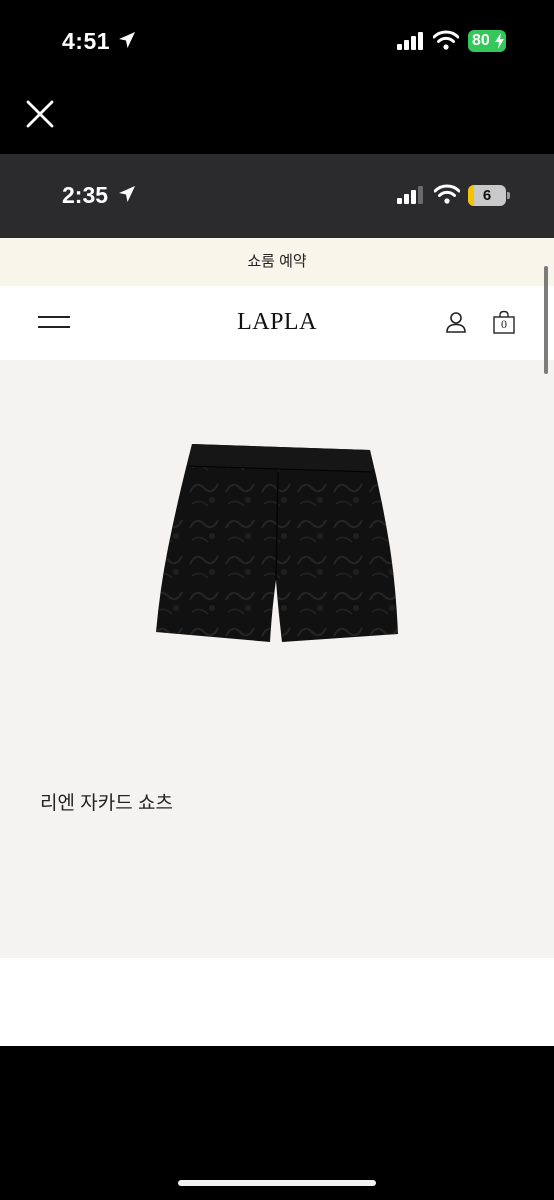 Image resolution: width=554 pixels, height=1200 pixels. I want to click on inner-clock: 2:35, so click(85, 195).